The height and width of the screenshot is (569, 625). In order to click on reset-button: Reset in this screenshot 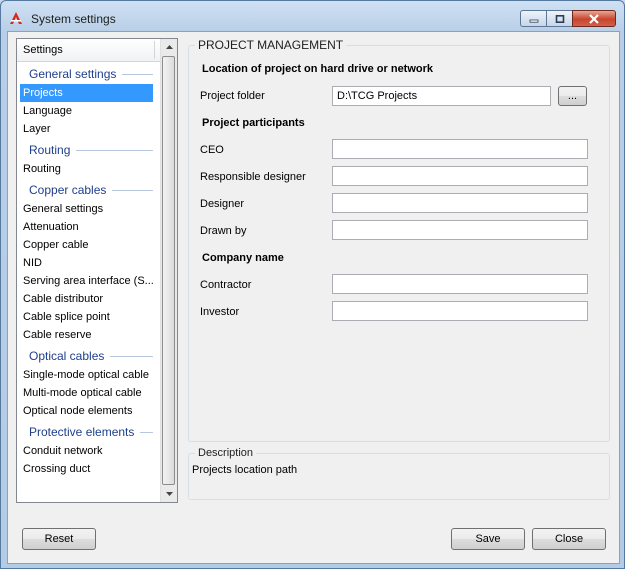, I will do `click(59, 539)`.